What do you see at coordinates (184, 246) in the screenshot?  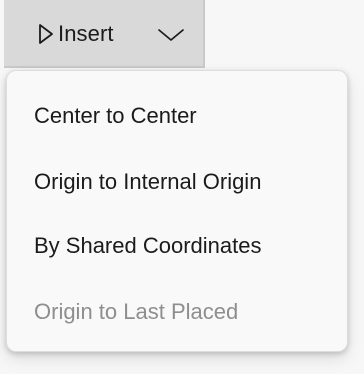 I see `menu-item-by-shared-coordinates: By Shared Coordinates` at bounding box center [184, 246].